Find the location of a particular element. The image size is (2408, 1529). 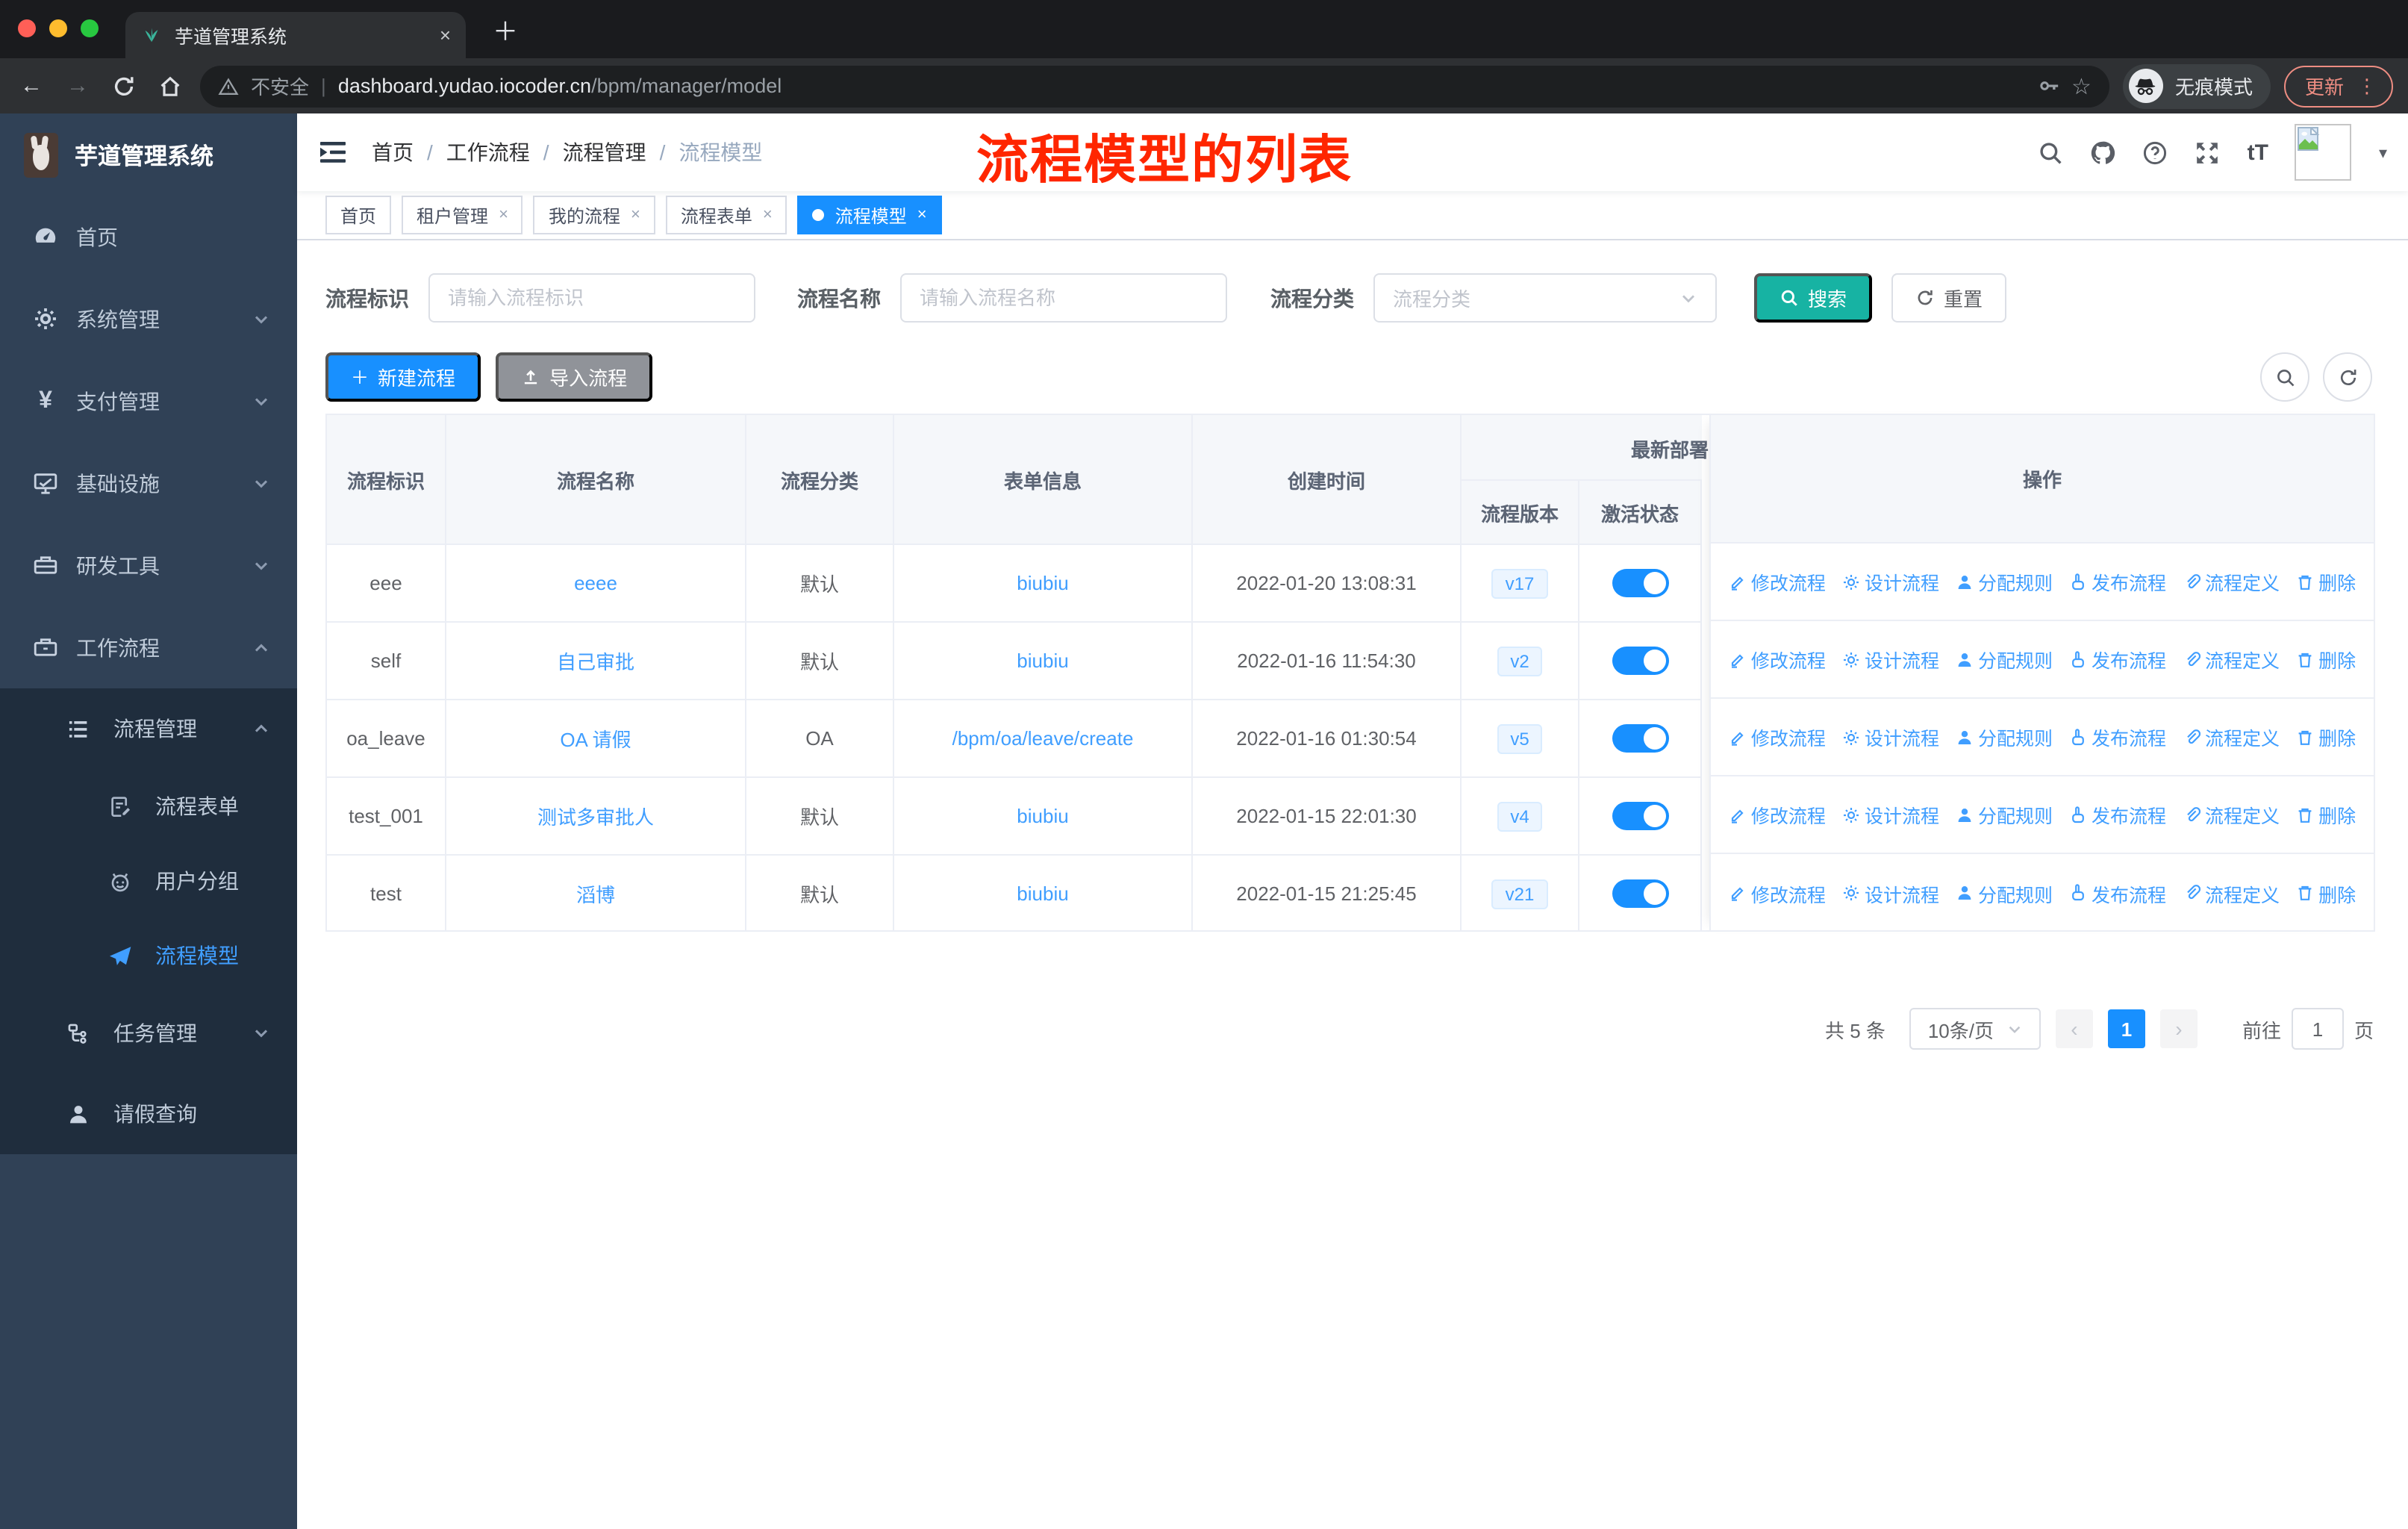

process-name-link: 滔博 is located at coordinates (596, 893).